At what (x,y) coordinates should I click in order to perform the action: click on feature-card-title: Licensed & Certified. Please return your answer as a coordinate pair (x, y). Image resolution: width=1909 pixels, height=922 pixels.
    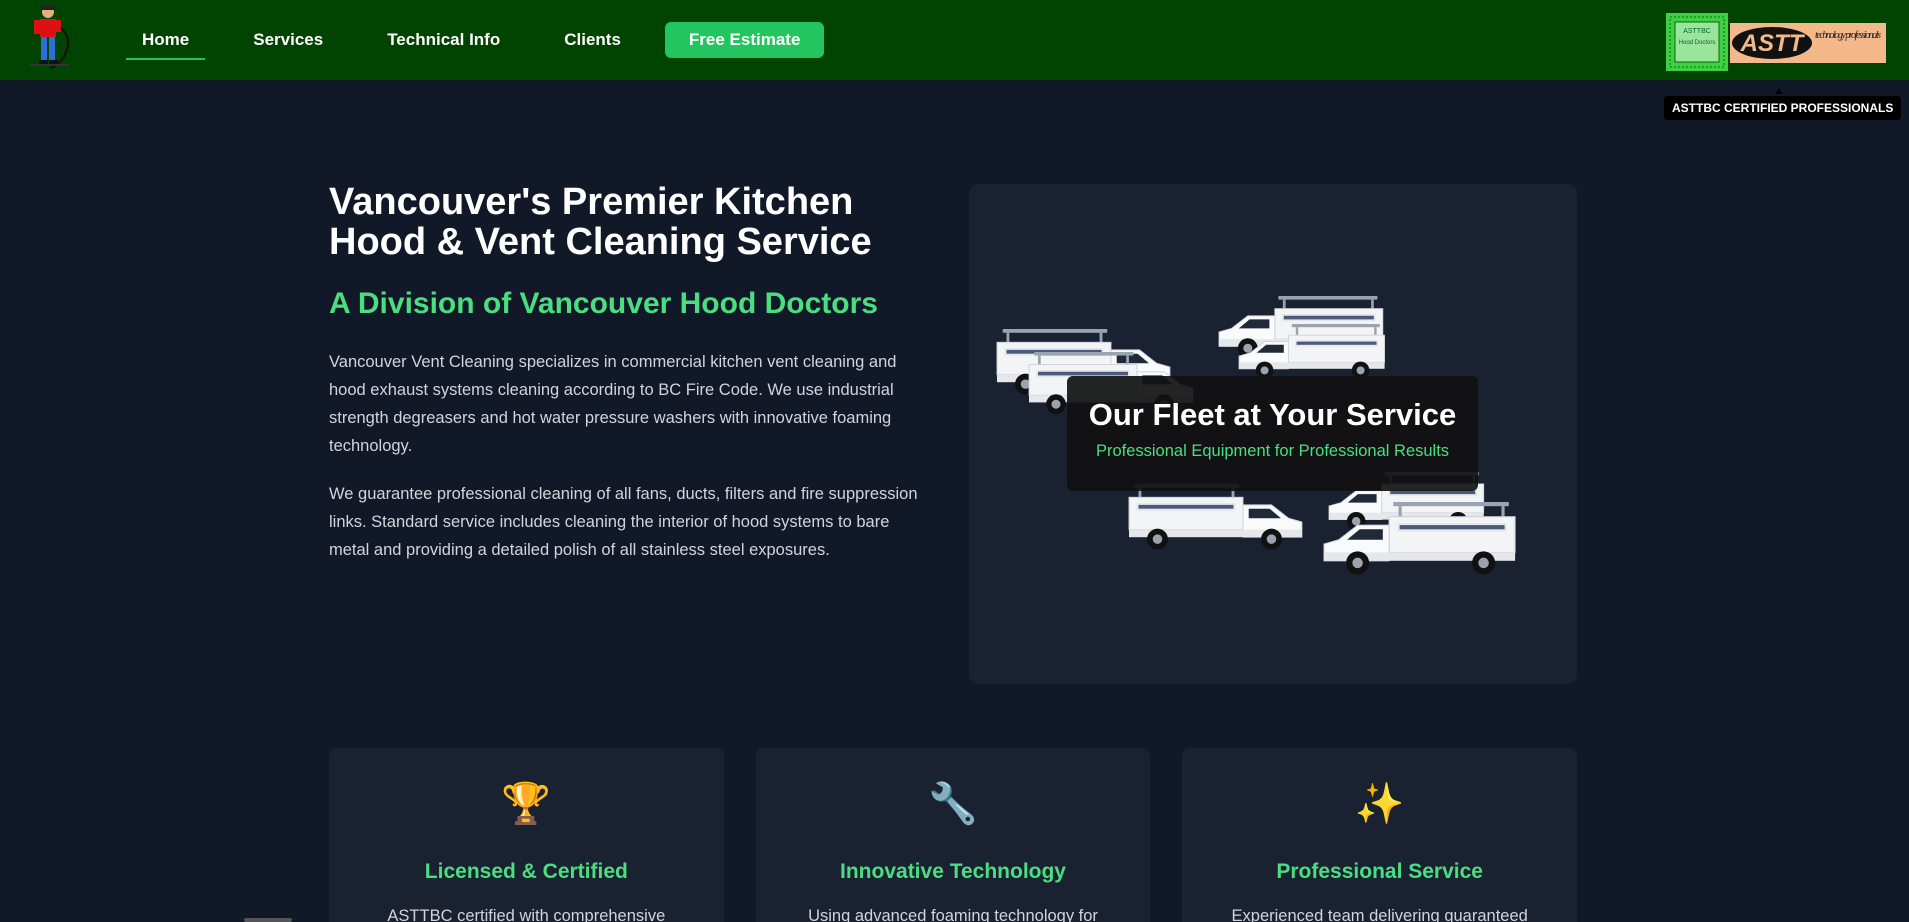
    Looking at the image, I should click on (526, 871).